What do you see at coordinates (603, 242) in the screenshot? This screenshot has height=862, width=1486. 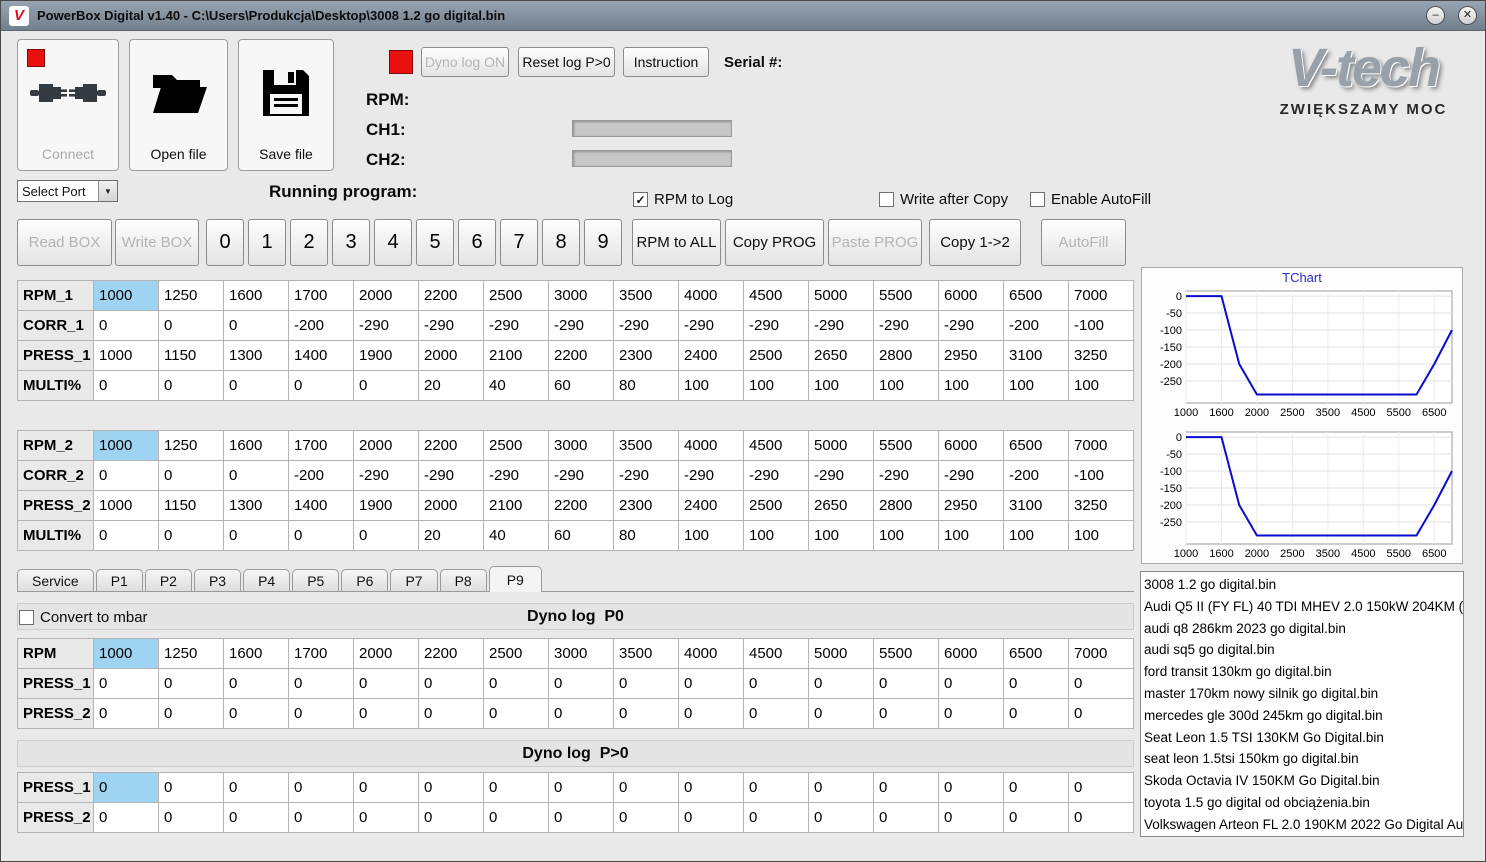 I see `program-button-9: 9` at bounding box center [603, 242].